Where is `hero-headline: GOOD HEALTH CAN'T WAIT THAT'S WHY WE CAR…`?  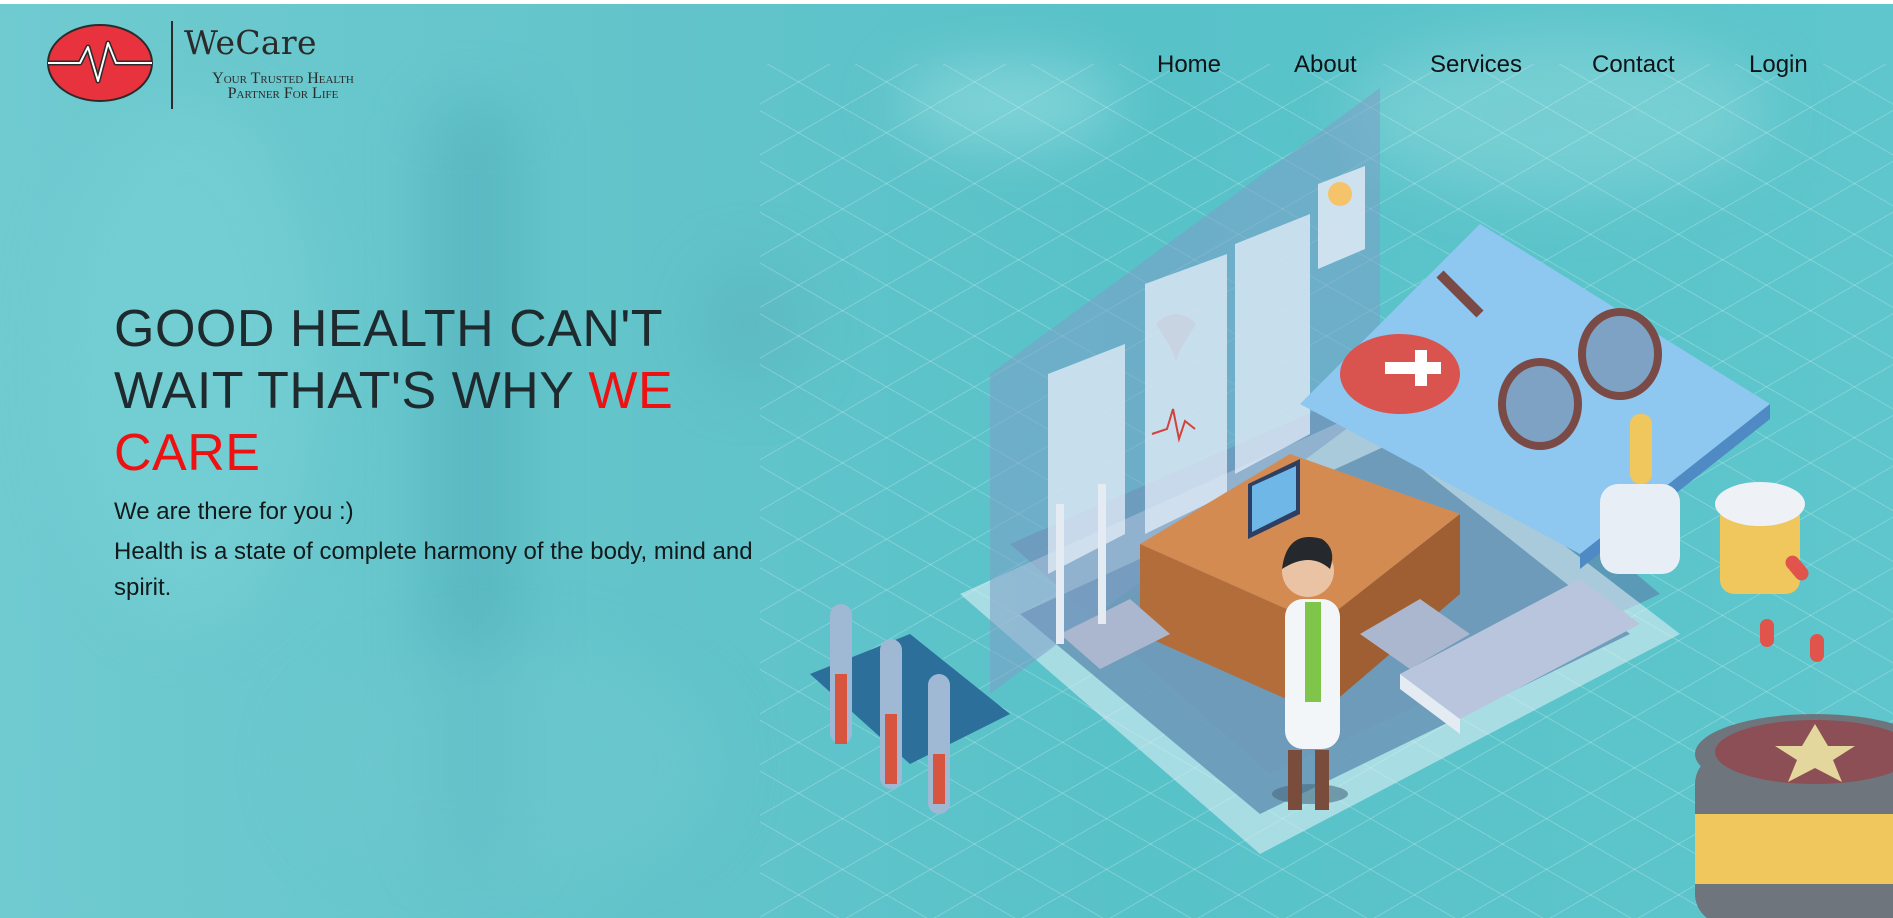
hero-headline: GOOD HEALTH CAN'T WAIT THAT'S WHY WE CAR… is located at coordinates (444, 391).